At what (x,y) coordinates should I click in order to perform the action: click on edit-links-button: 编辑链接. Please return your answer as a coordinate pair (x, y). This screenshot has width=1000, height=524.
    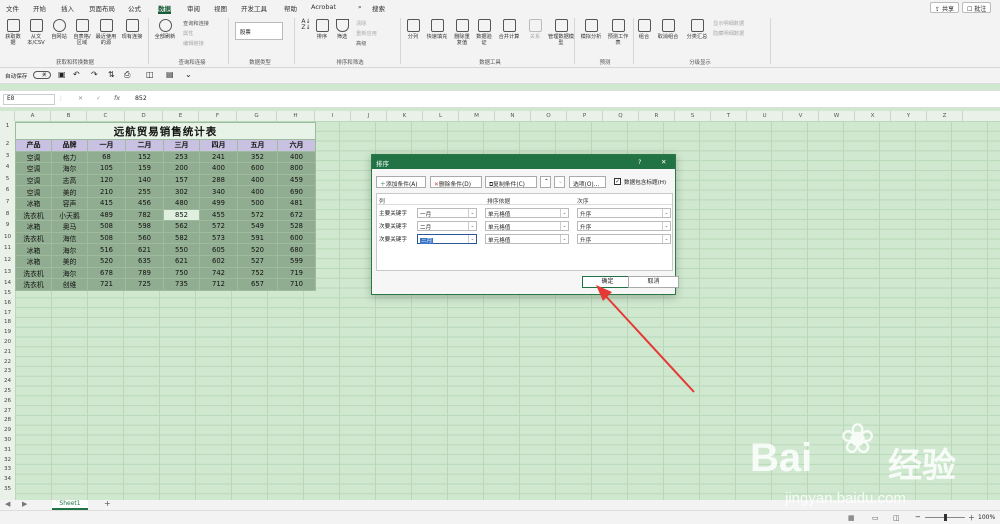
    Looking at the image, I should click on (193, 43).